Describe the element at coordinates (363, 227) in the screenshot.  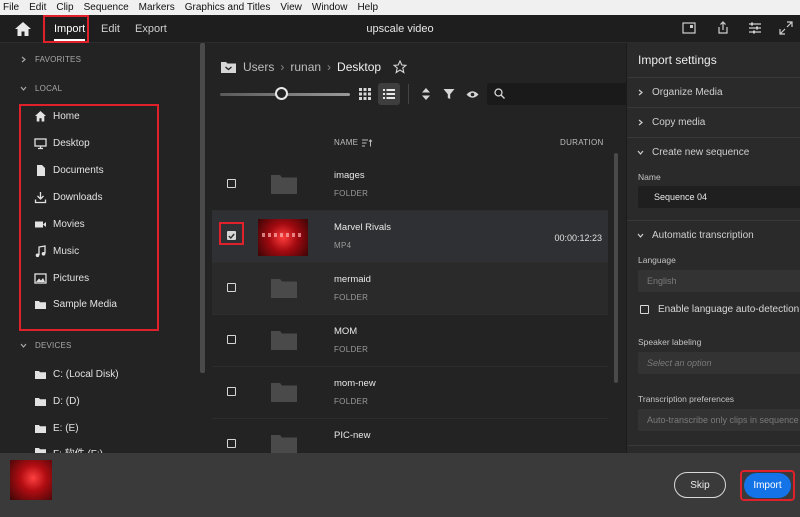
I see `row-name: Marvel Rivals` at that location.